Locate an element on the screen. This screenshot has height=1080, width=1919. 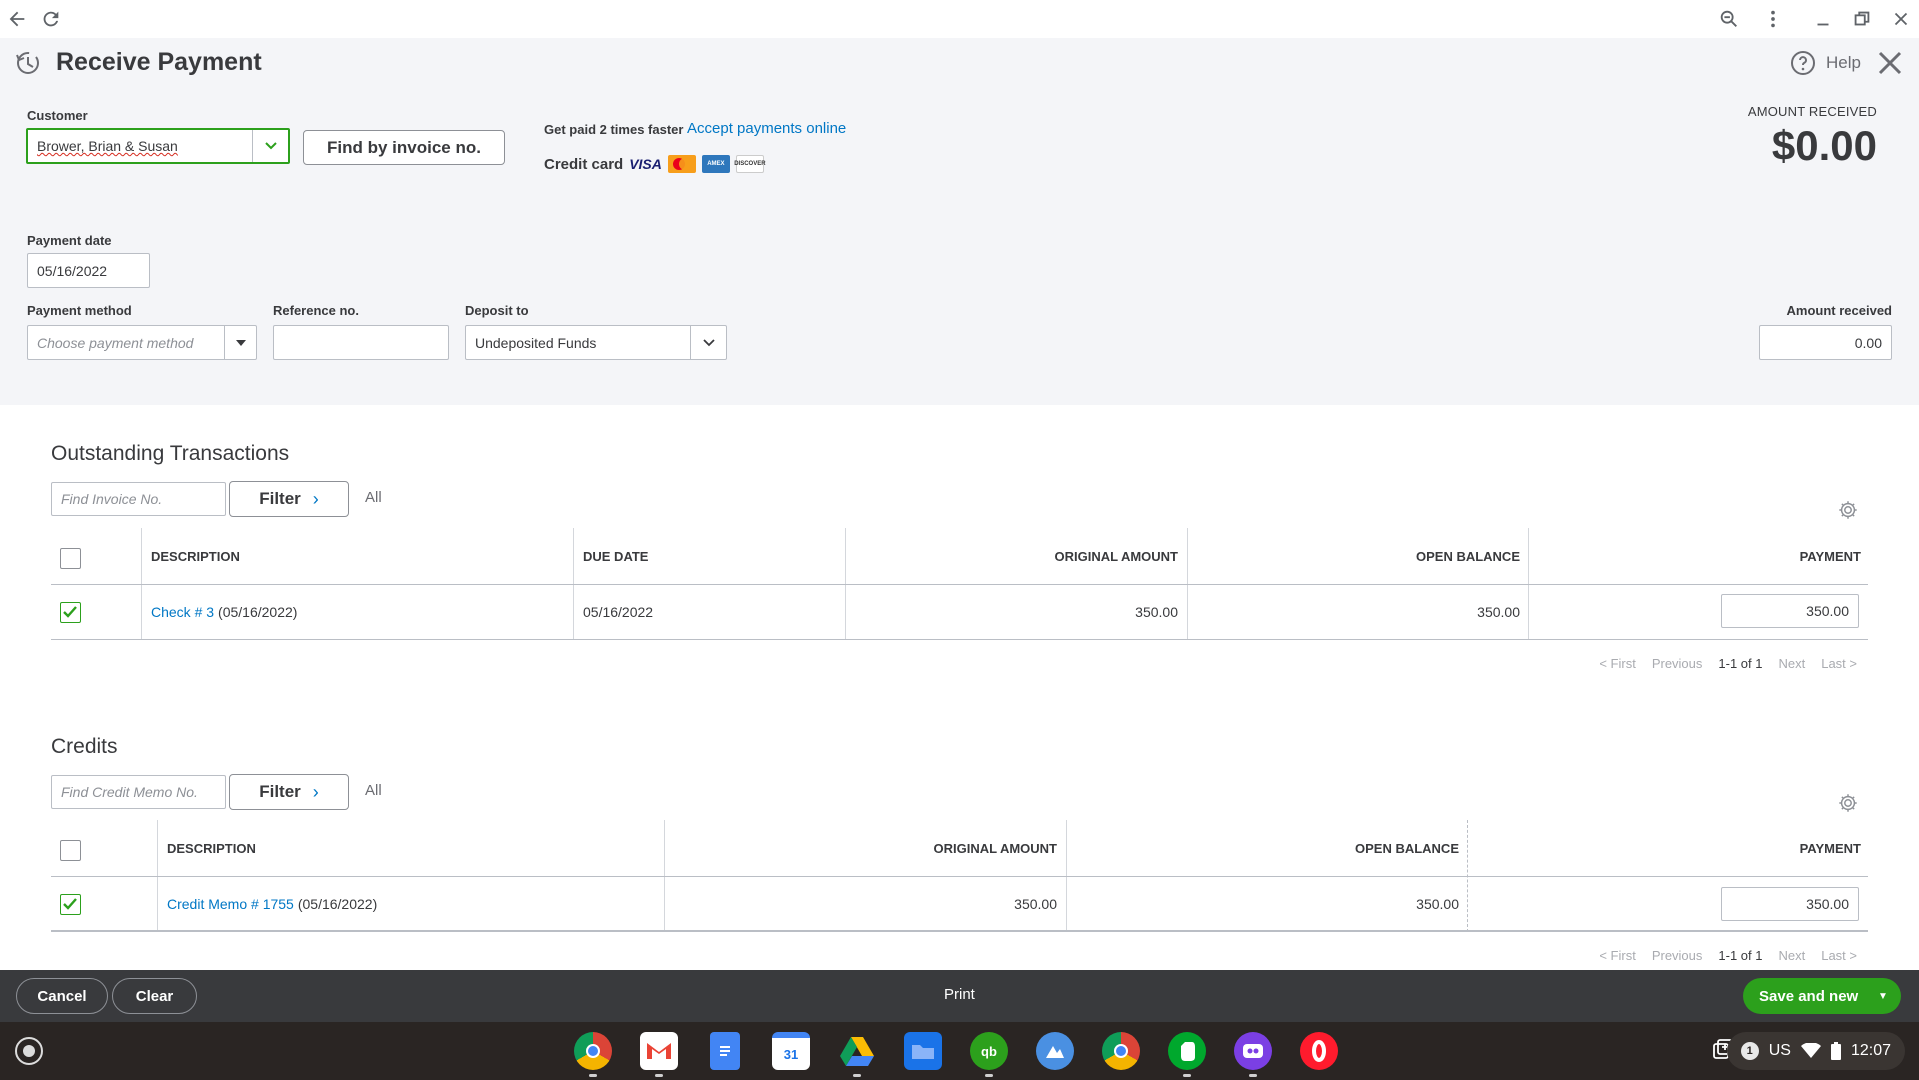
outstanding-pager: < First Previous 1-1 of 1 Next Last > is located at coordinates (1728, 663).